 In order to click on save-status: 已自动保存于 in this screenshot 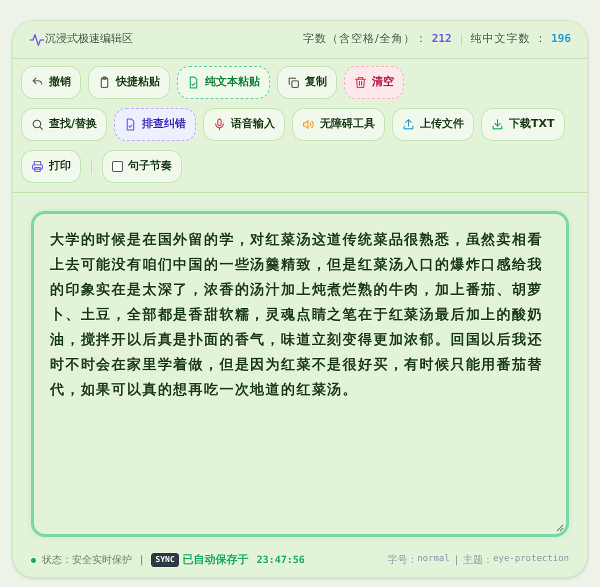, I will do `click(215, 560)`.